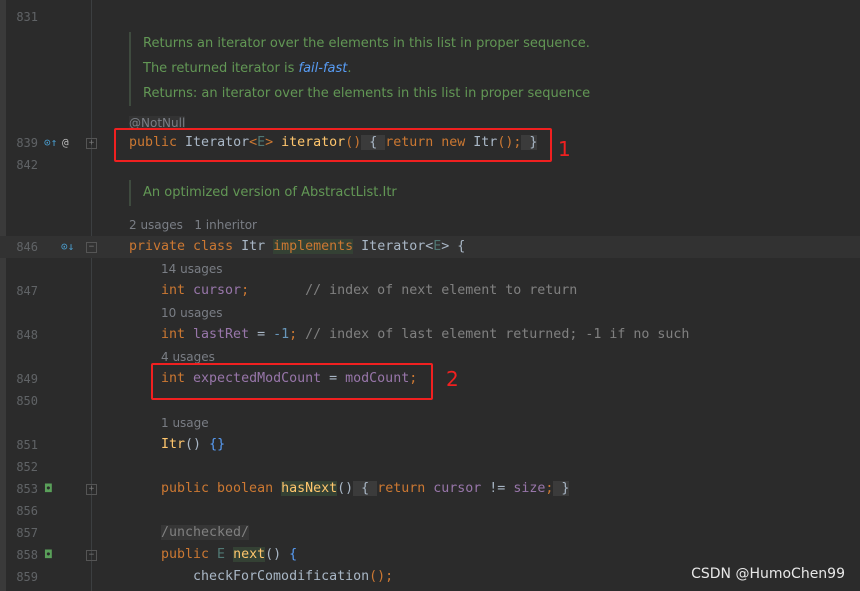  What do you see at coordinates (27, 533) in the screenshot?
I see `line-number: 857` at bounding box center [27, 533].